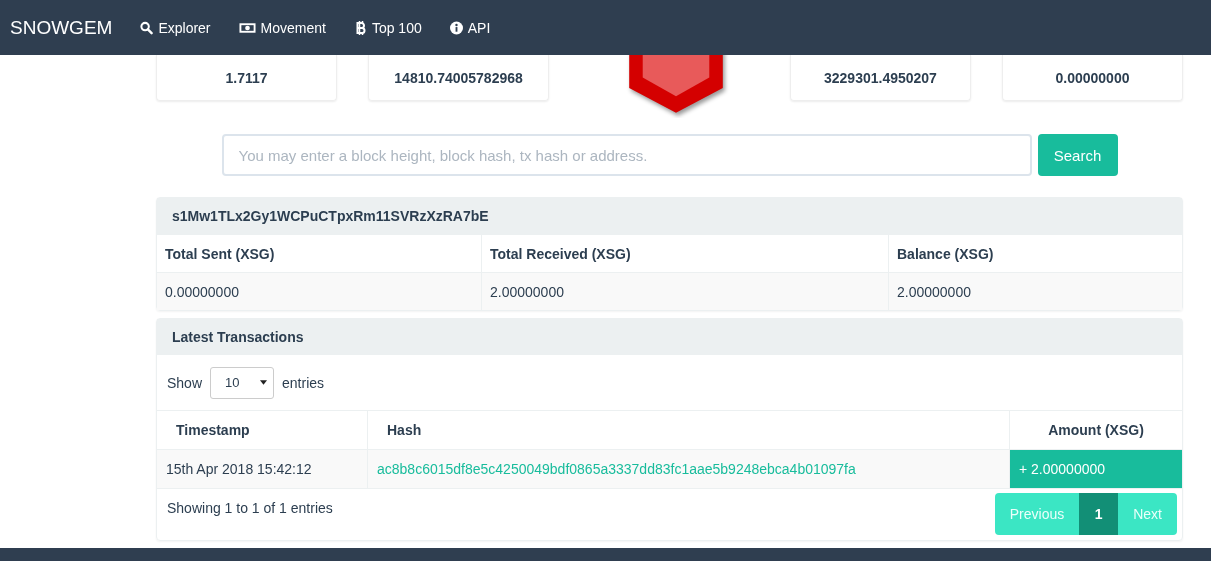  What do you see at coordinates (238, 337) in the screenshot?
I see `panel-title: Latest Transactions` at bounding box center [238, 337].